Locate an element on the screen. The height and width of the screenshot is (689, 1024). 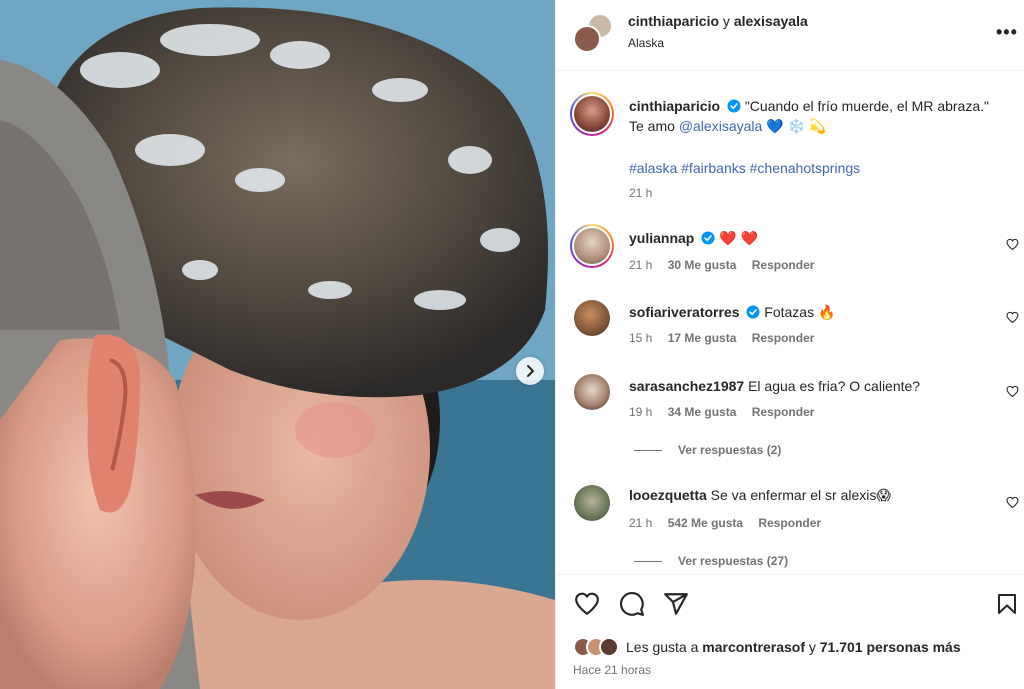
author-connector: y is located at coordinates (726, 21).